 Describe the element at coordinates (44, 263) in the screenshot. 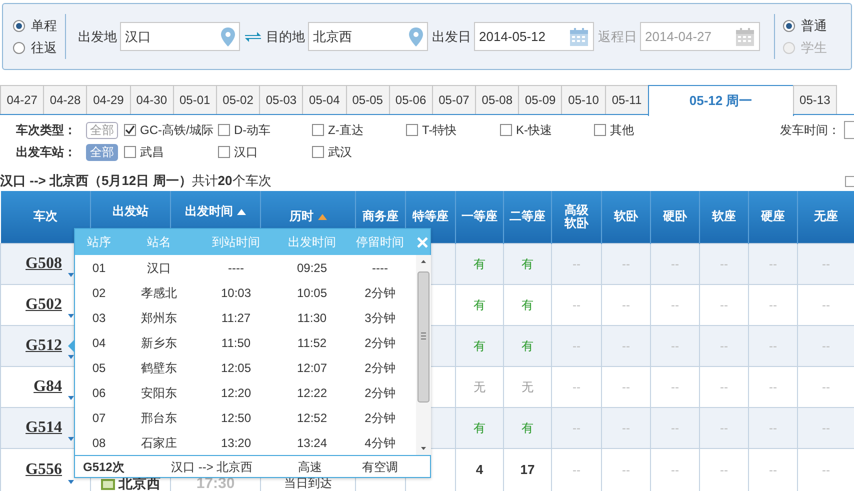

I see `train-number-link: G508` at that location.